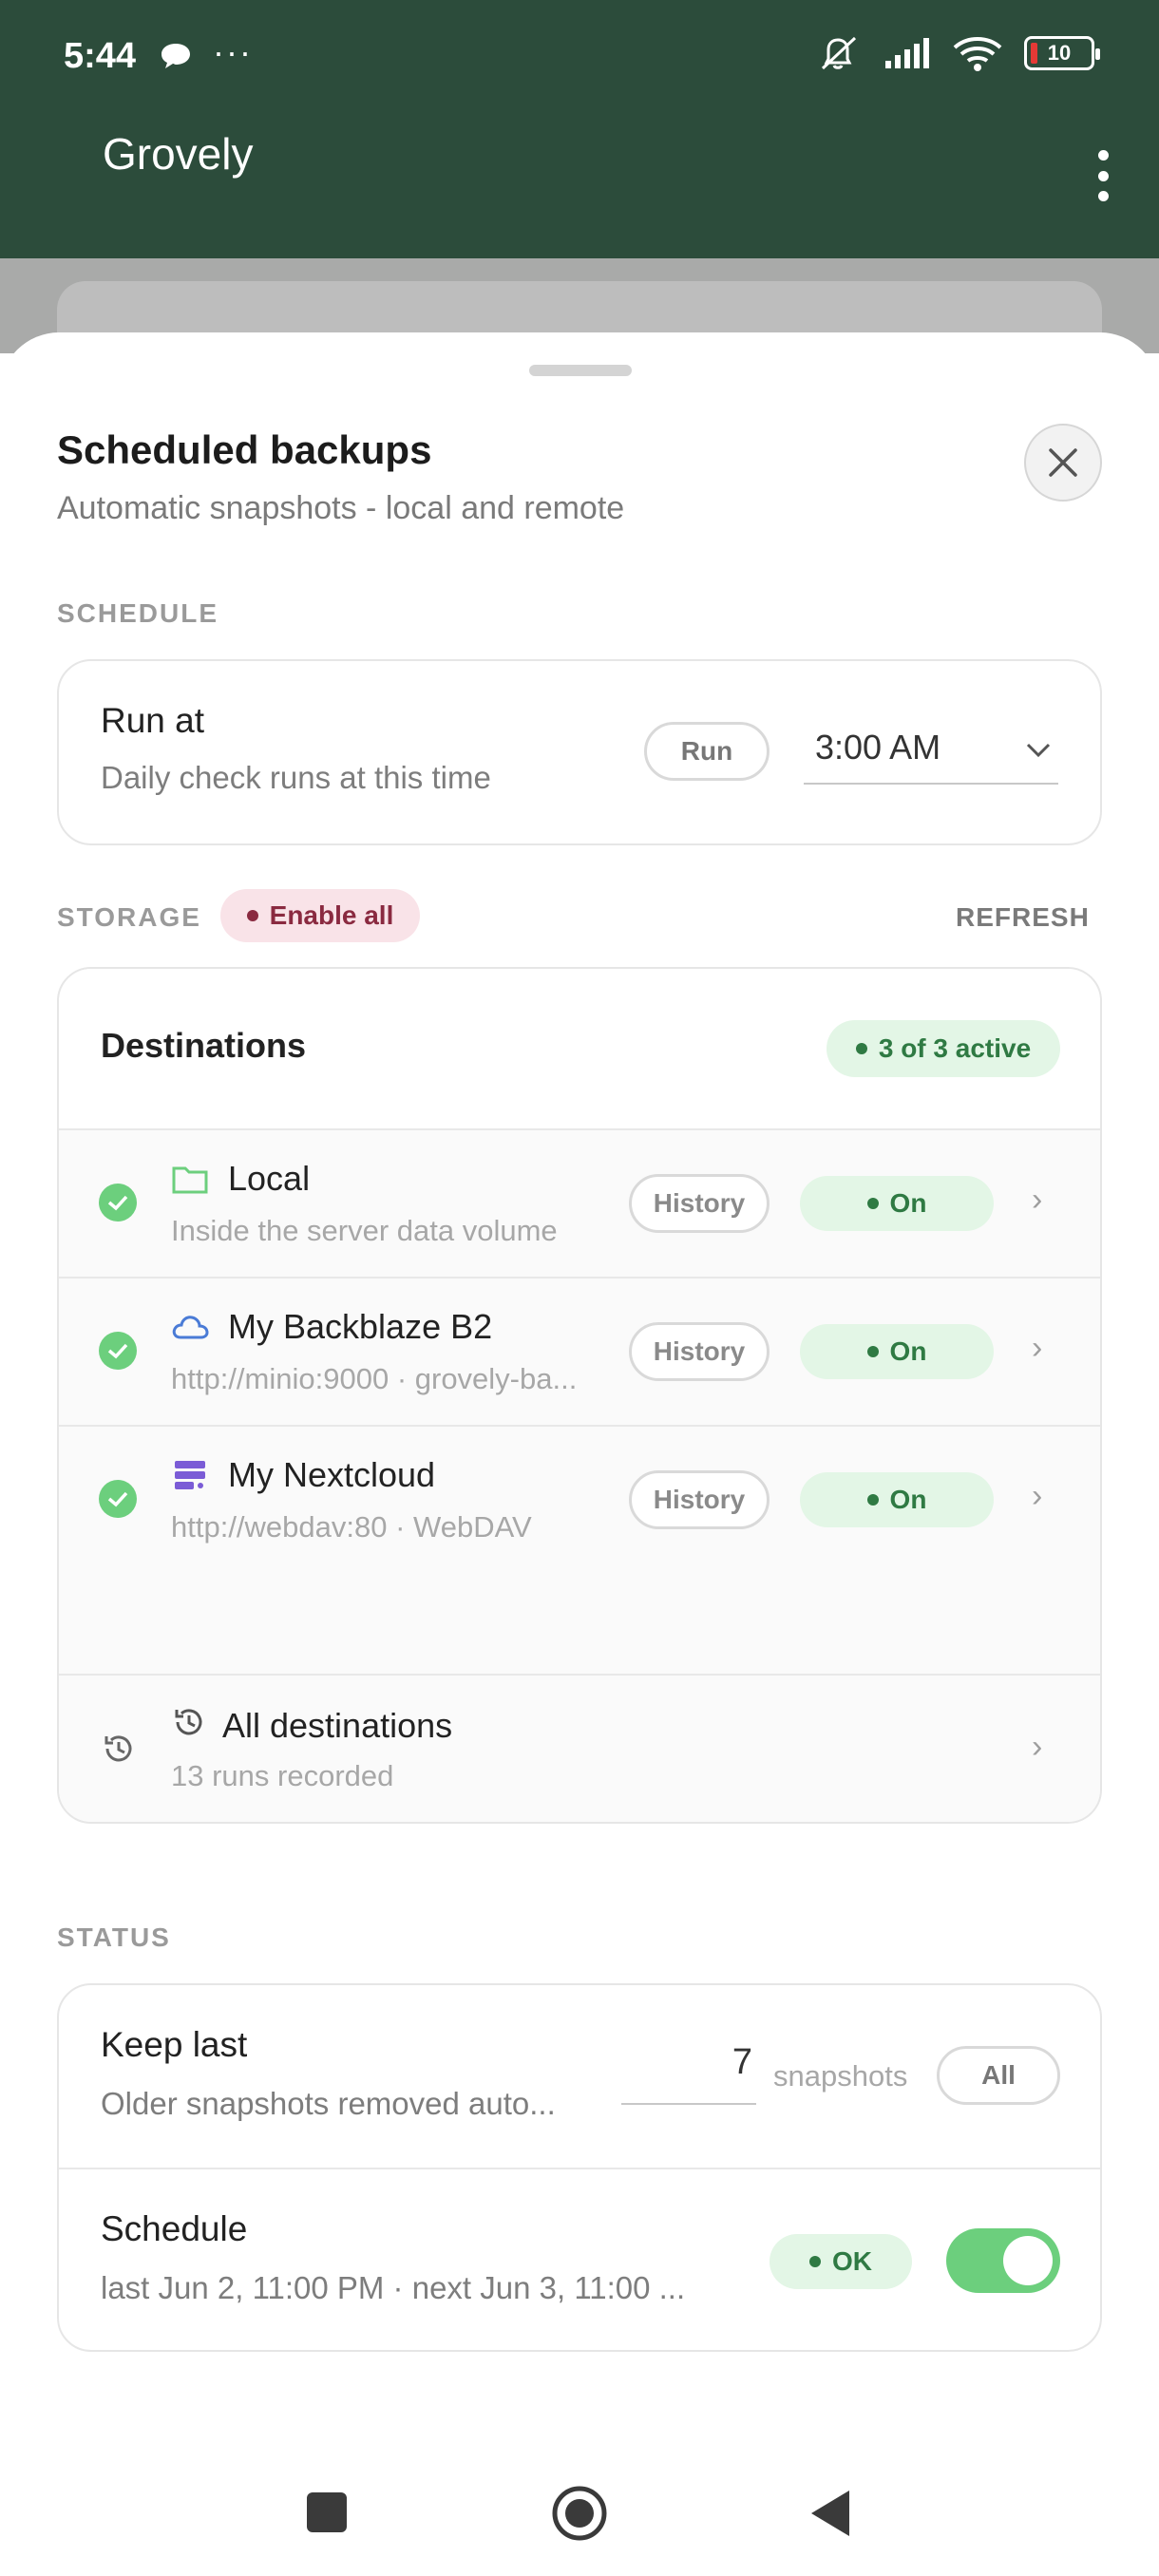 The width and height of the screenshot is (1159, 2576). I want to click on home-button, so click(579, 2513).